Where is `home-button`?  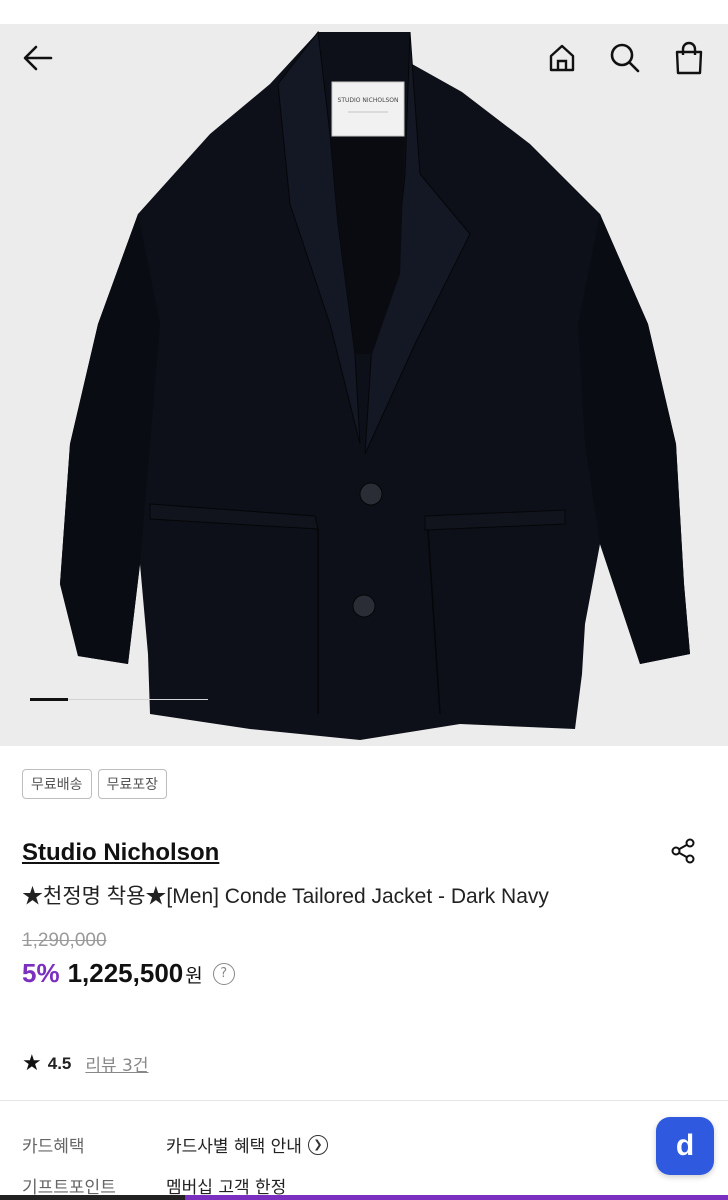
home-button is located at coordinates (562, 58).